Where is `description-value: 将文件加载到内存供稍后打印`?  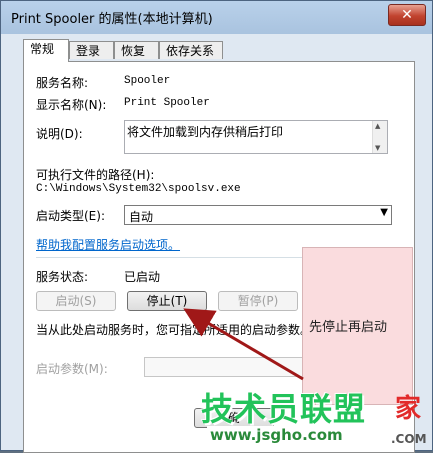 description-value: 将文件加载到内存供稍后打印 is located at coordinates (205, 132).